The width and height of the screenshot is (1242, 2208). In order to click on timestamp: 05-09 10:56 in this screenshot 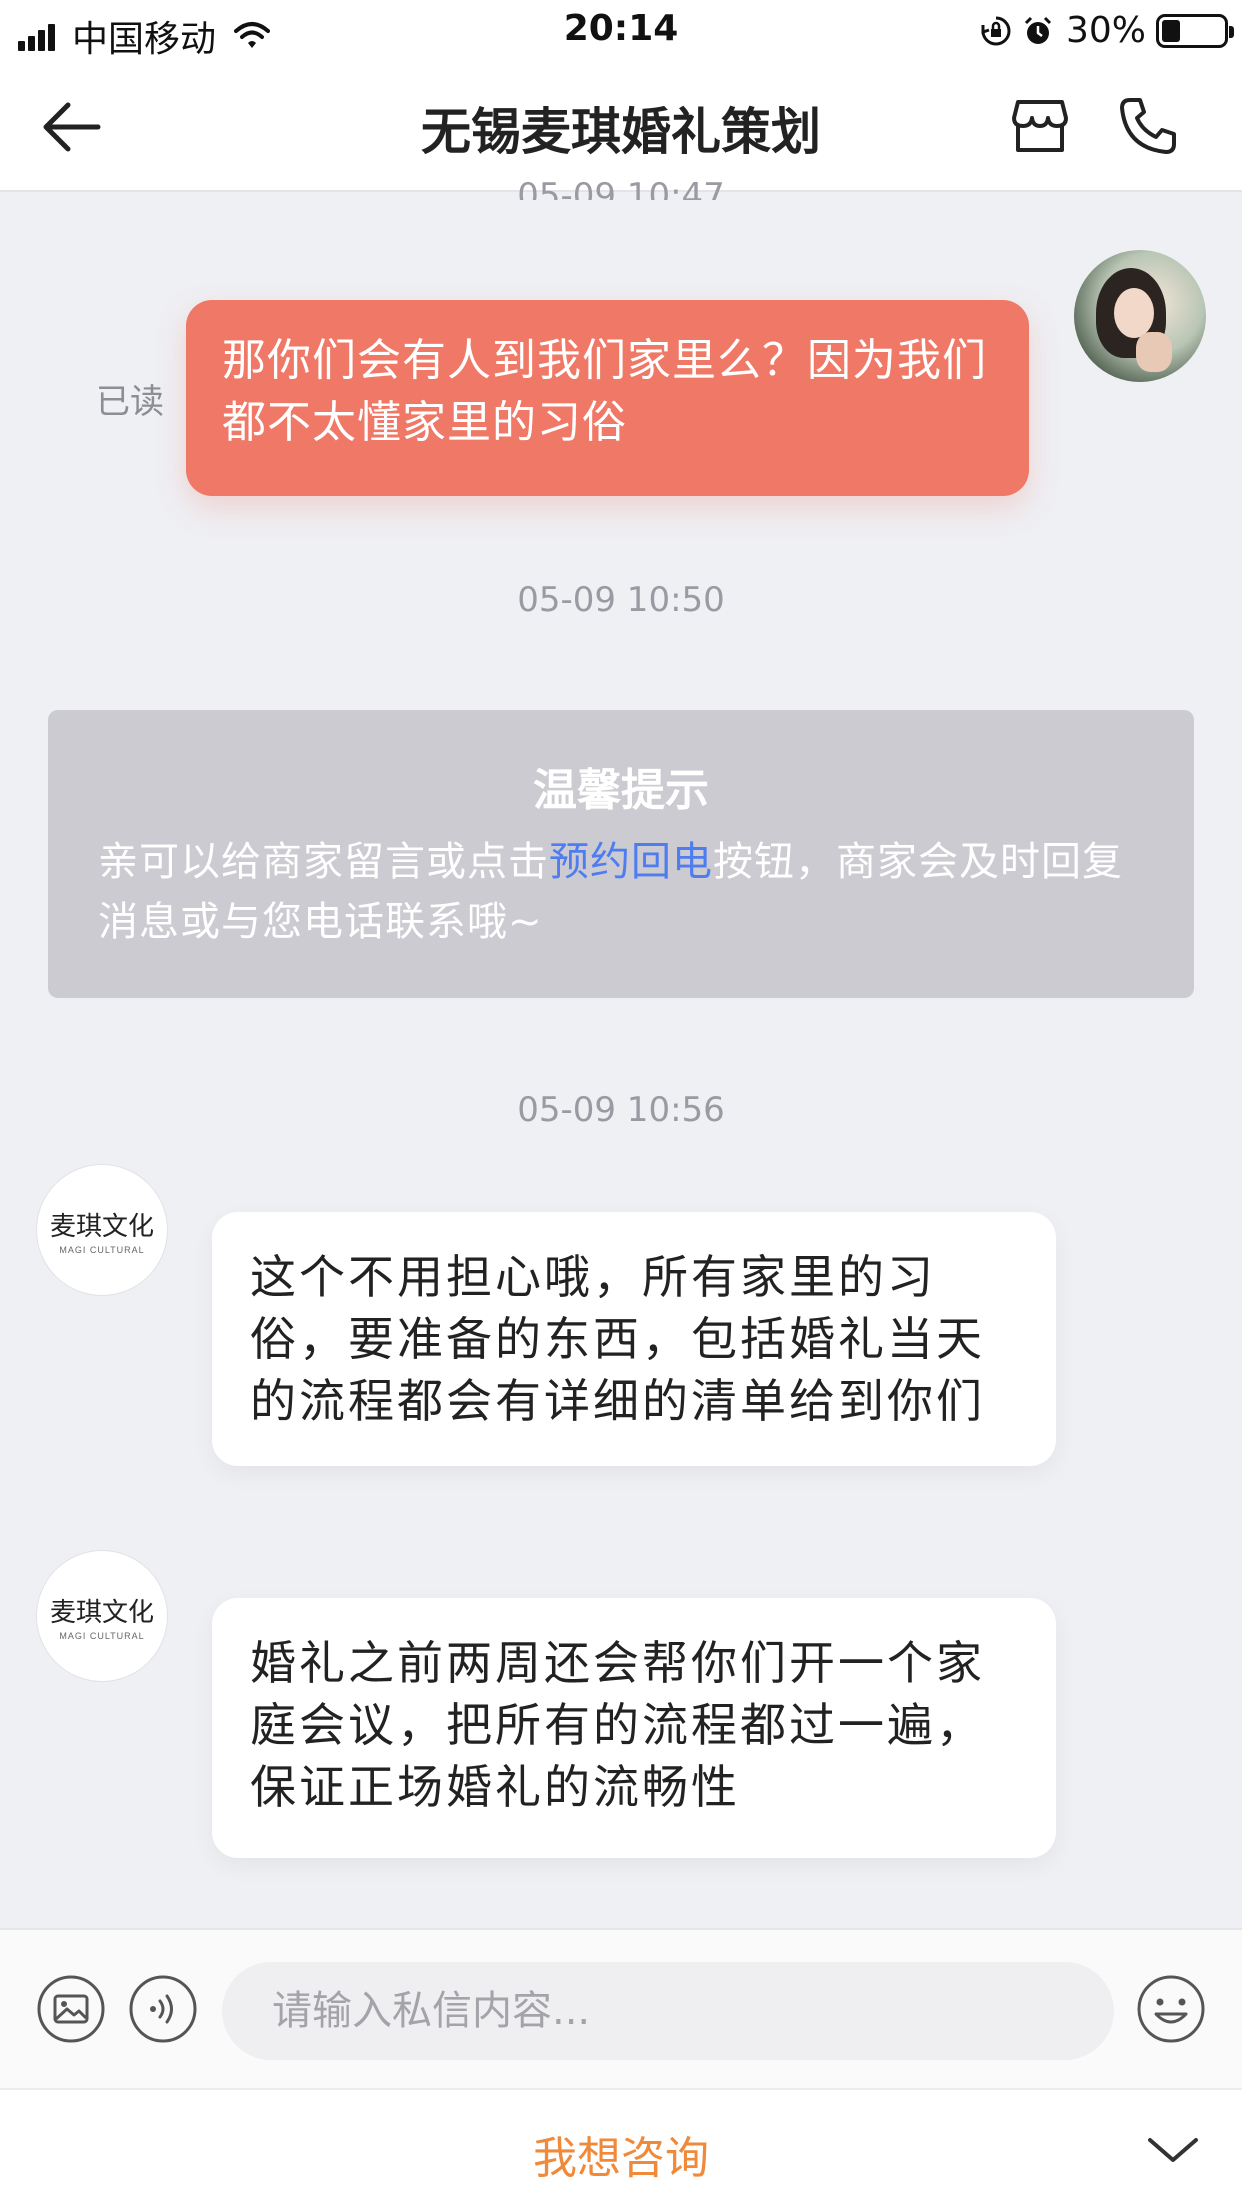, I will do `click(621, 1110)`.